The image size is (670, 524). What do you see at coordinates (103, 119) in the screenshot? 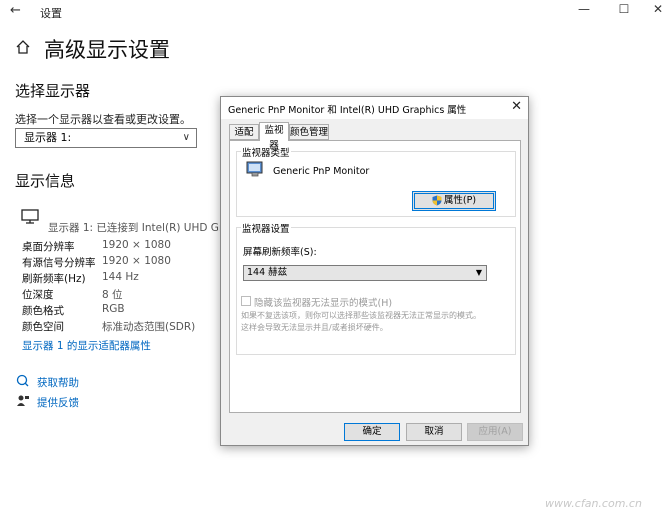
I see `select-display-hint: 选择一个显示器以查看或更改设置。` at bounding box center [103, 119].